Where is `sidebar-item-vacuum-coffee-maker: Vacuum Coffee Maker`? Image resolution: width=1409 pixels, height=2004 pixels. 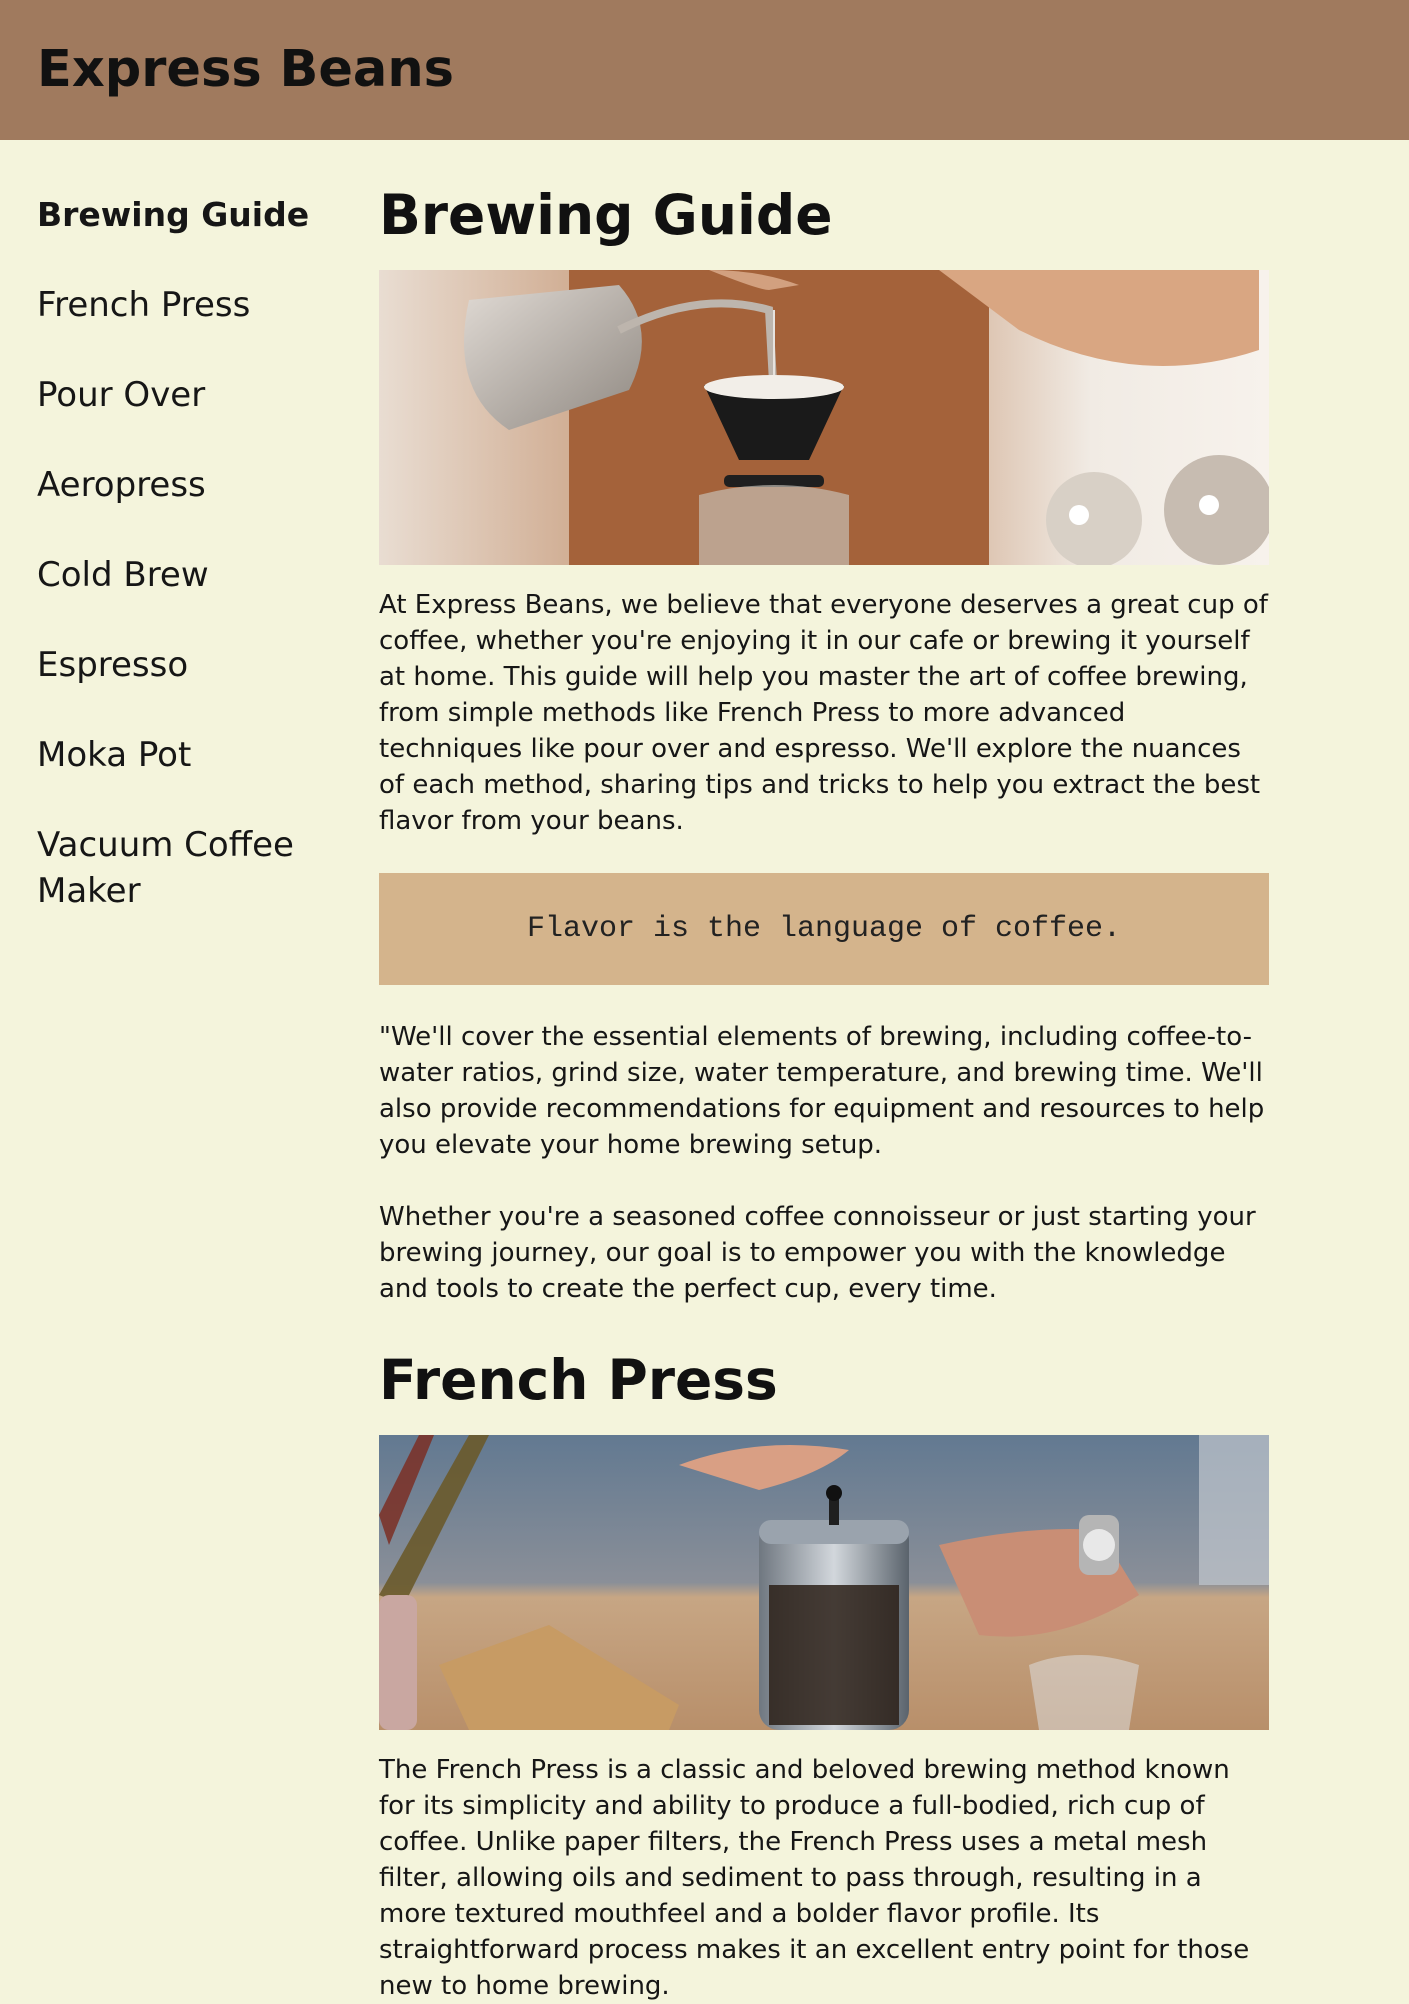 sidebar-item-vacuum-coffee-maker: Vacuum Coffee Maker is located at coordinates (172, 868).